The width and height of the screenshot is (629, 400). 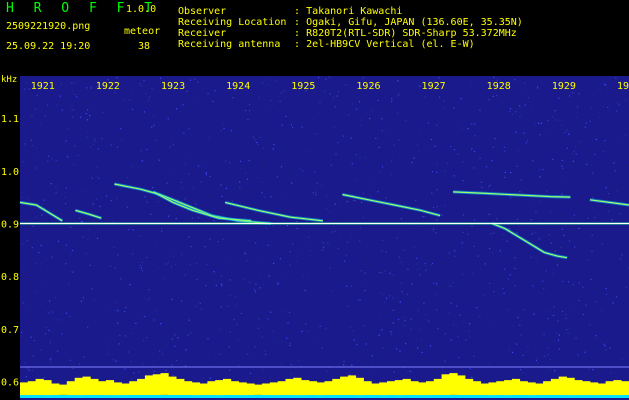 What do you see at coordinates (564, 86) in the screenshot?
I see `x-tick-label: 1929` at bounding box center [564, 86].